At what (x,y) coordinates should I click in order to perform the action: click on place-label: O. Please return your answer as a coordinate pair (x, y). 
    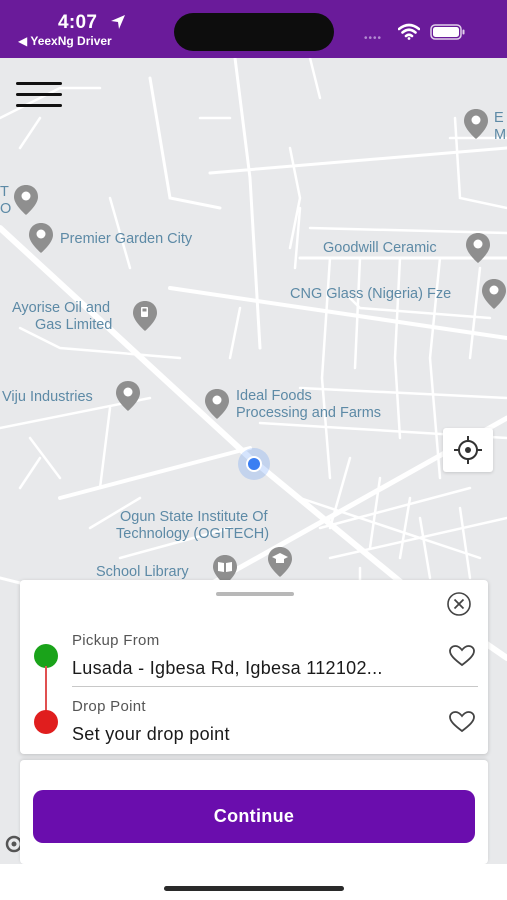
    Looking at the image, I should click on (6, 209).